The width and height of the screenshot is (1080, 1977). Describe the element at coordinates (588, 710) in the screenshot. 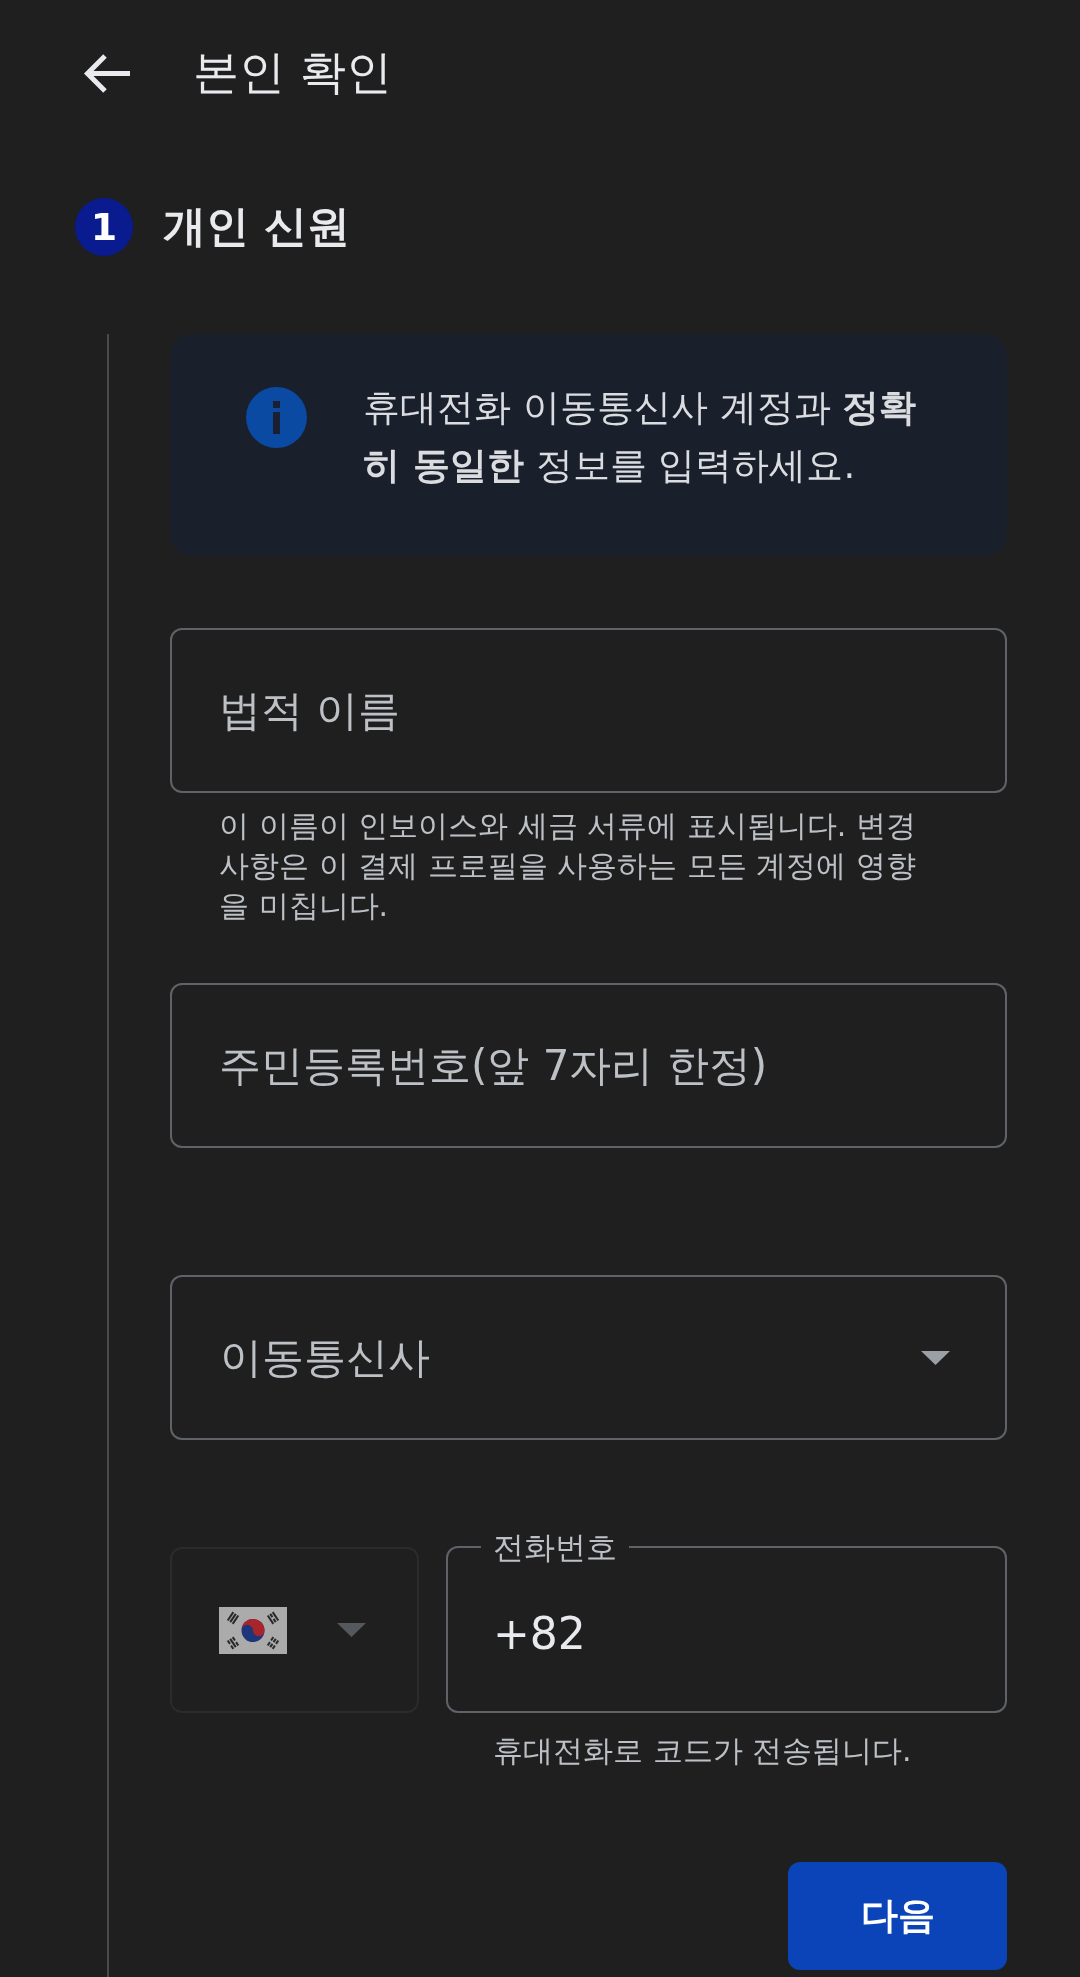

I see `text-input-field: 법적 이름` at that location.